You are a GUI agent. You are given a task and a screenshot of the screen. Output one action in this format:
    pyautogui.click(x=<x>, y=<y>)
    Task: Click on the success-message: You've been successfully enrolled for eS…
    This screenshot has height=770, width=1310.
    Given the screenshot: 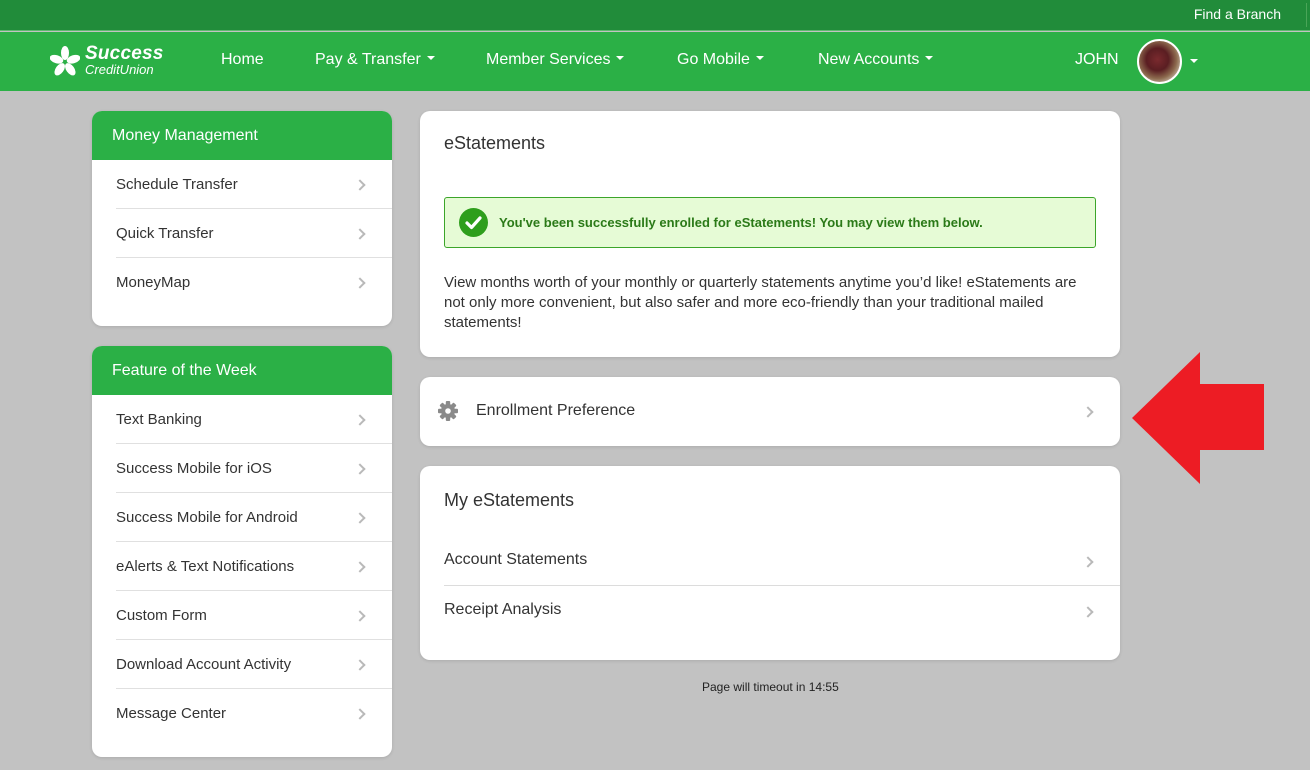 What is the action you would take?
    pyautogui.click(x=741, y=222)
    